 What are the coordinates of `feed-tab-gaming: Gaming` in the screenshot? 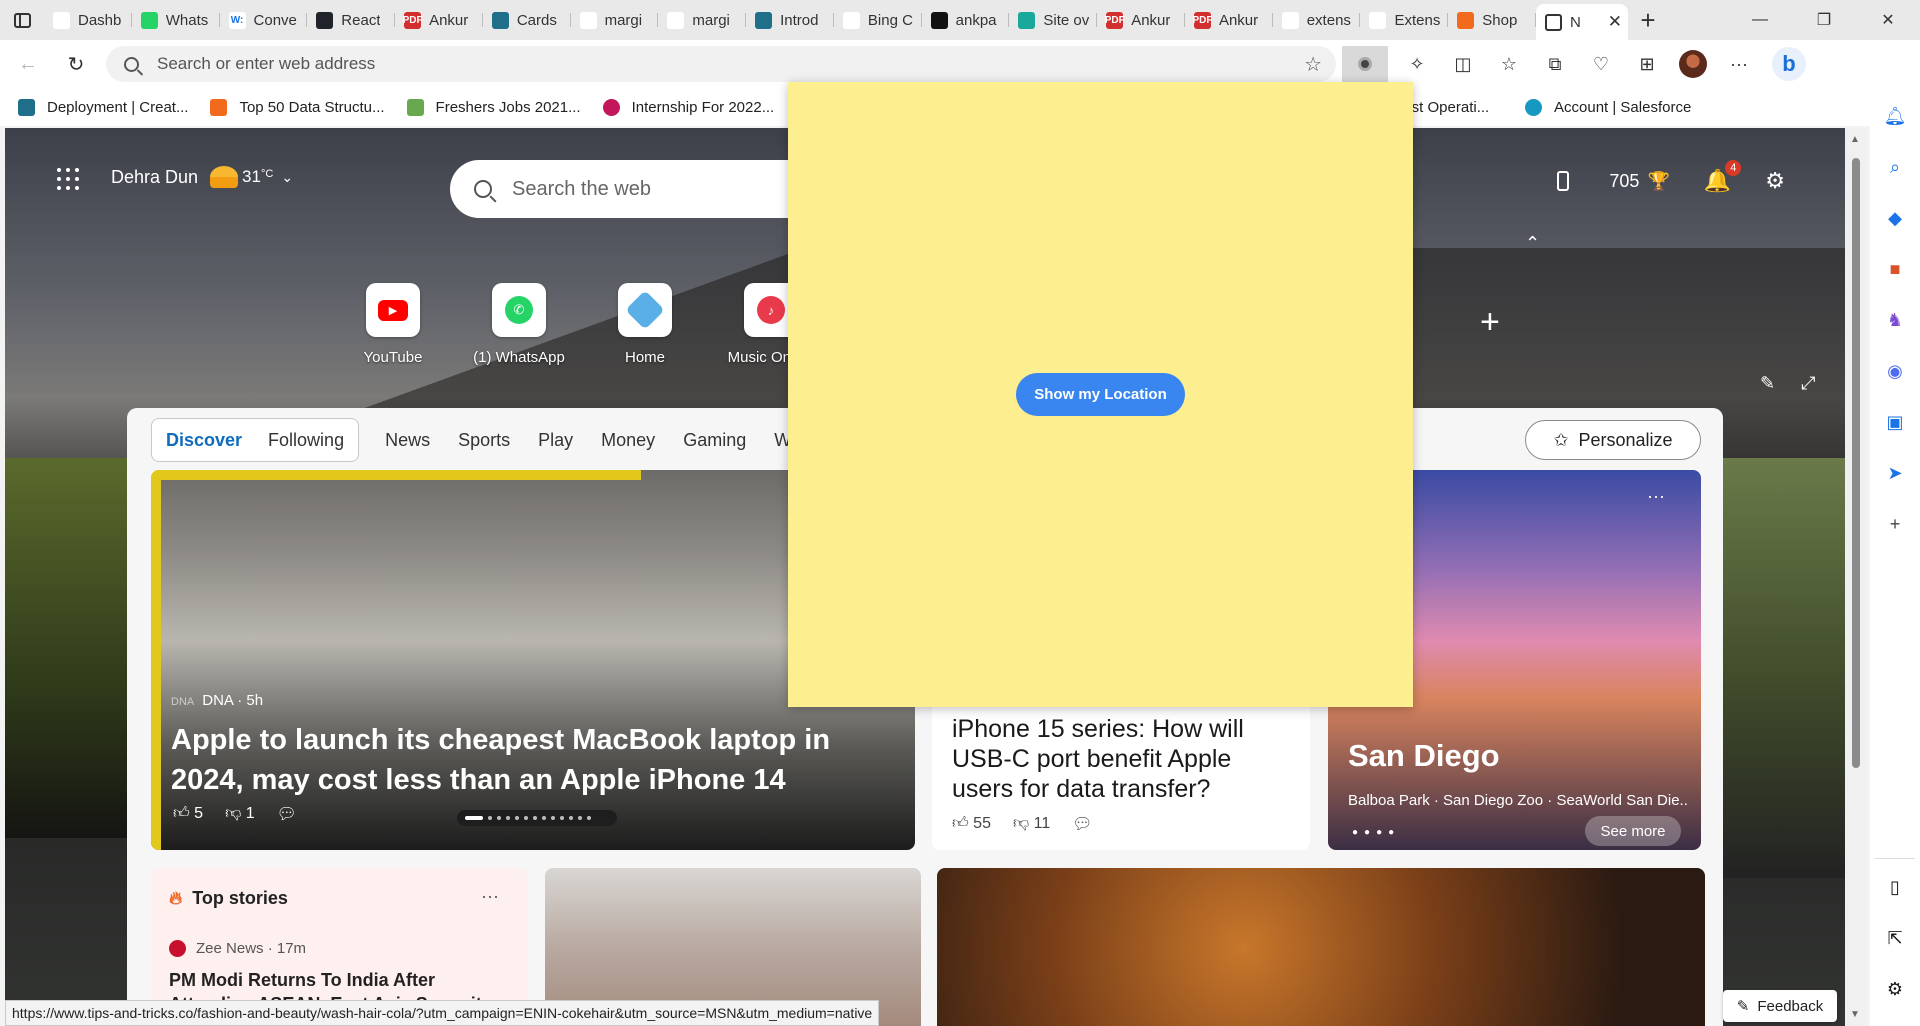 It's located at (714, 440).